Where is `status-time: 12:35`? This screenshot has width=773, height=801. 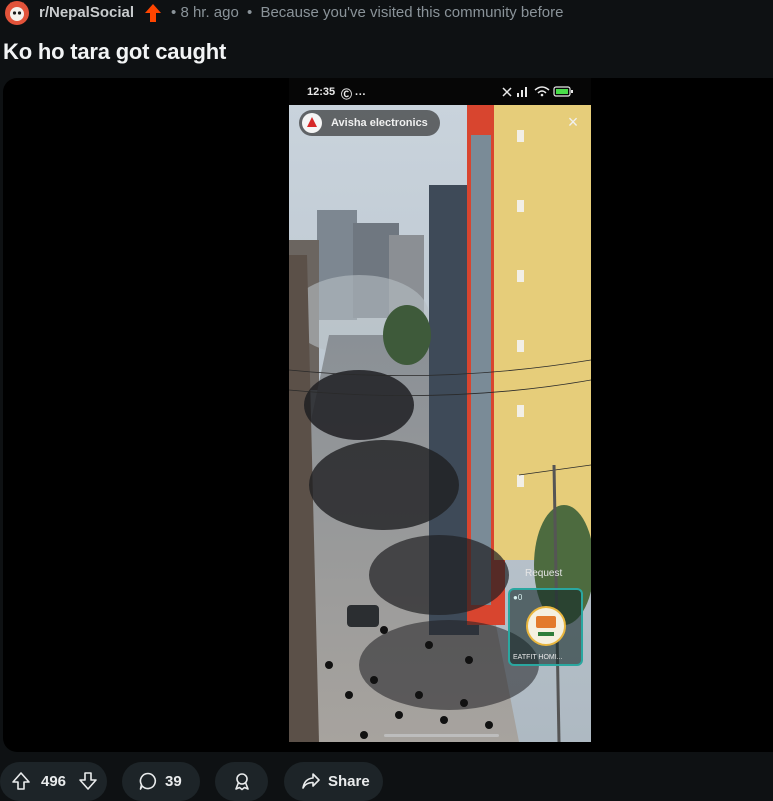 status-time: 12:35 is located at coordinates (321, 92).